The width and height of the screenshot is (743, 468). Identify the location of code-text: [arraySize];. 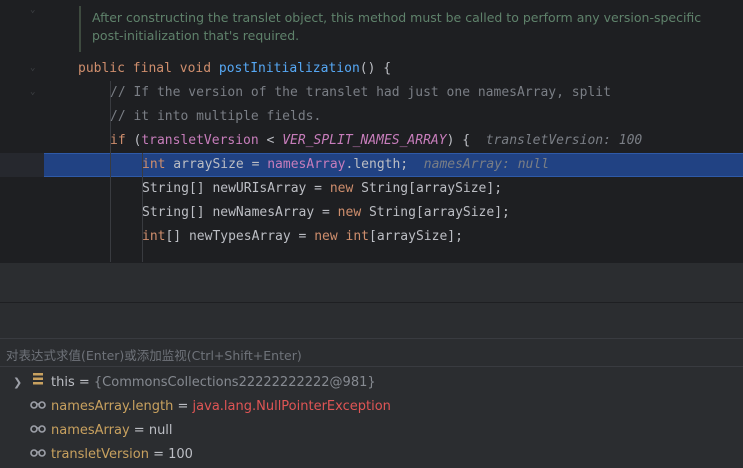
(416, 236).